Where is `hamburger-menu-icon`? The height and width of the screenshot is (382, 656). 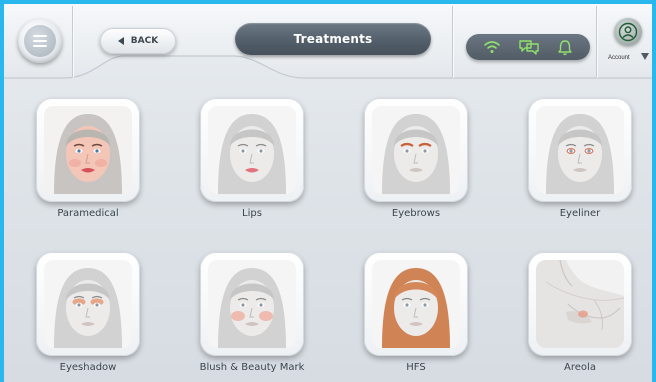
hamburger-menu-icon is located at coordinates (40, 41).